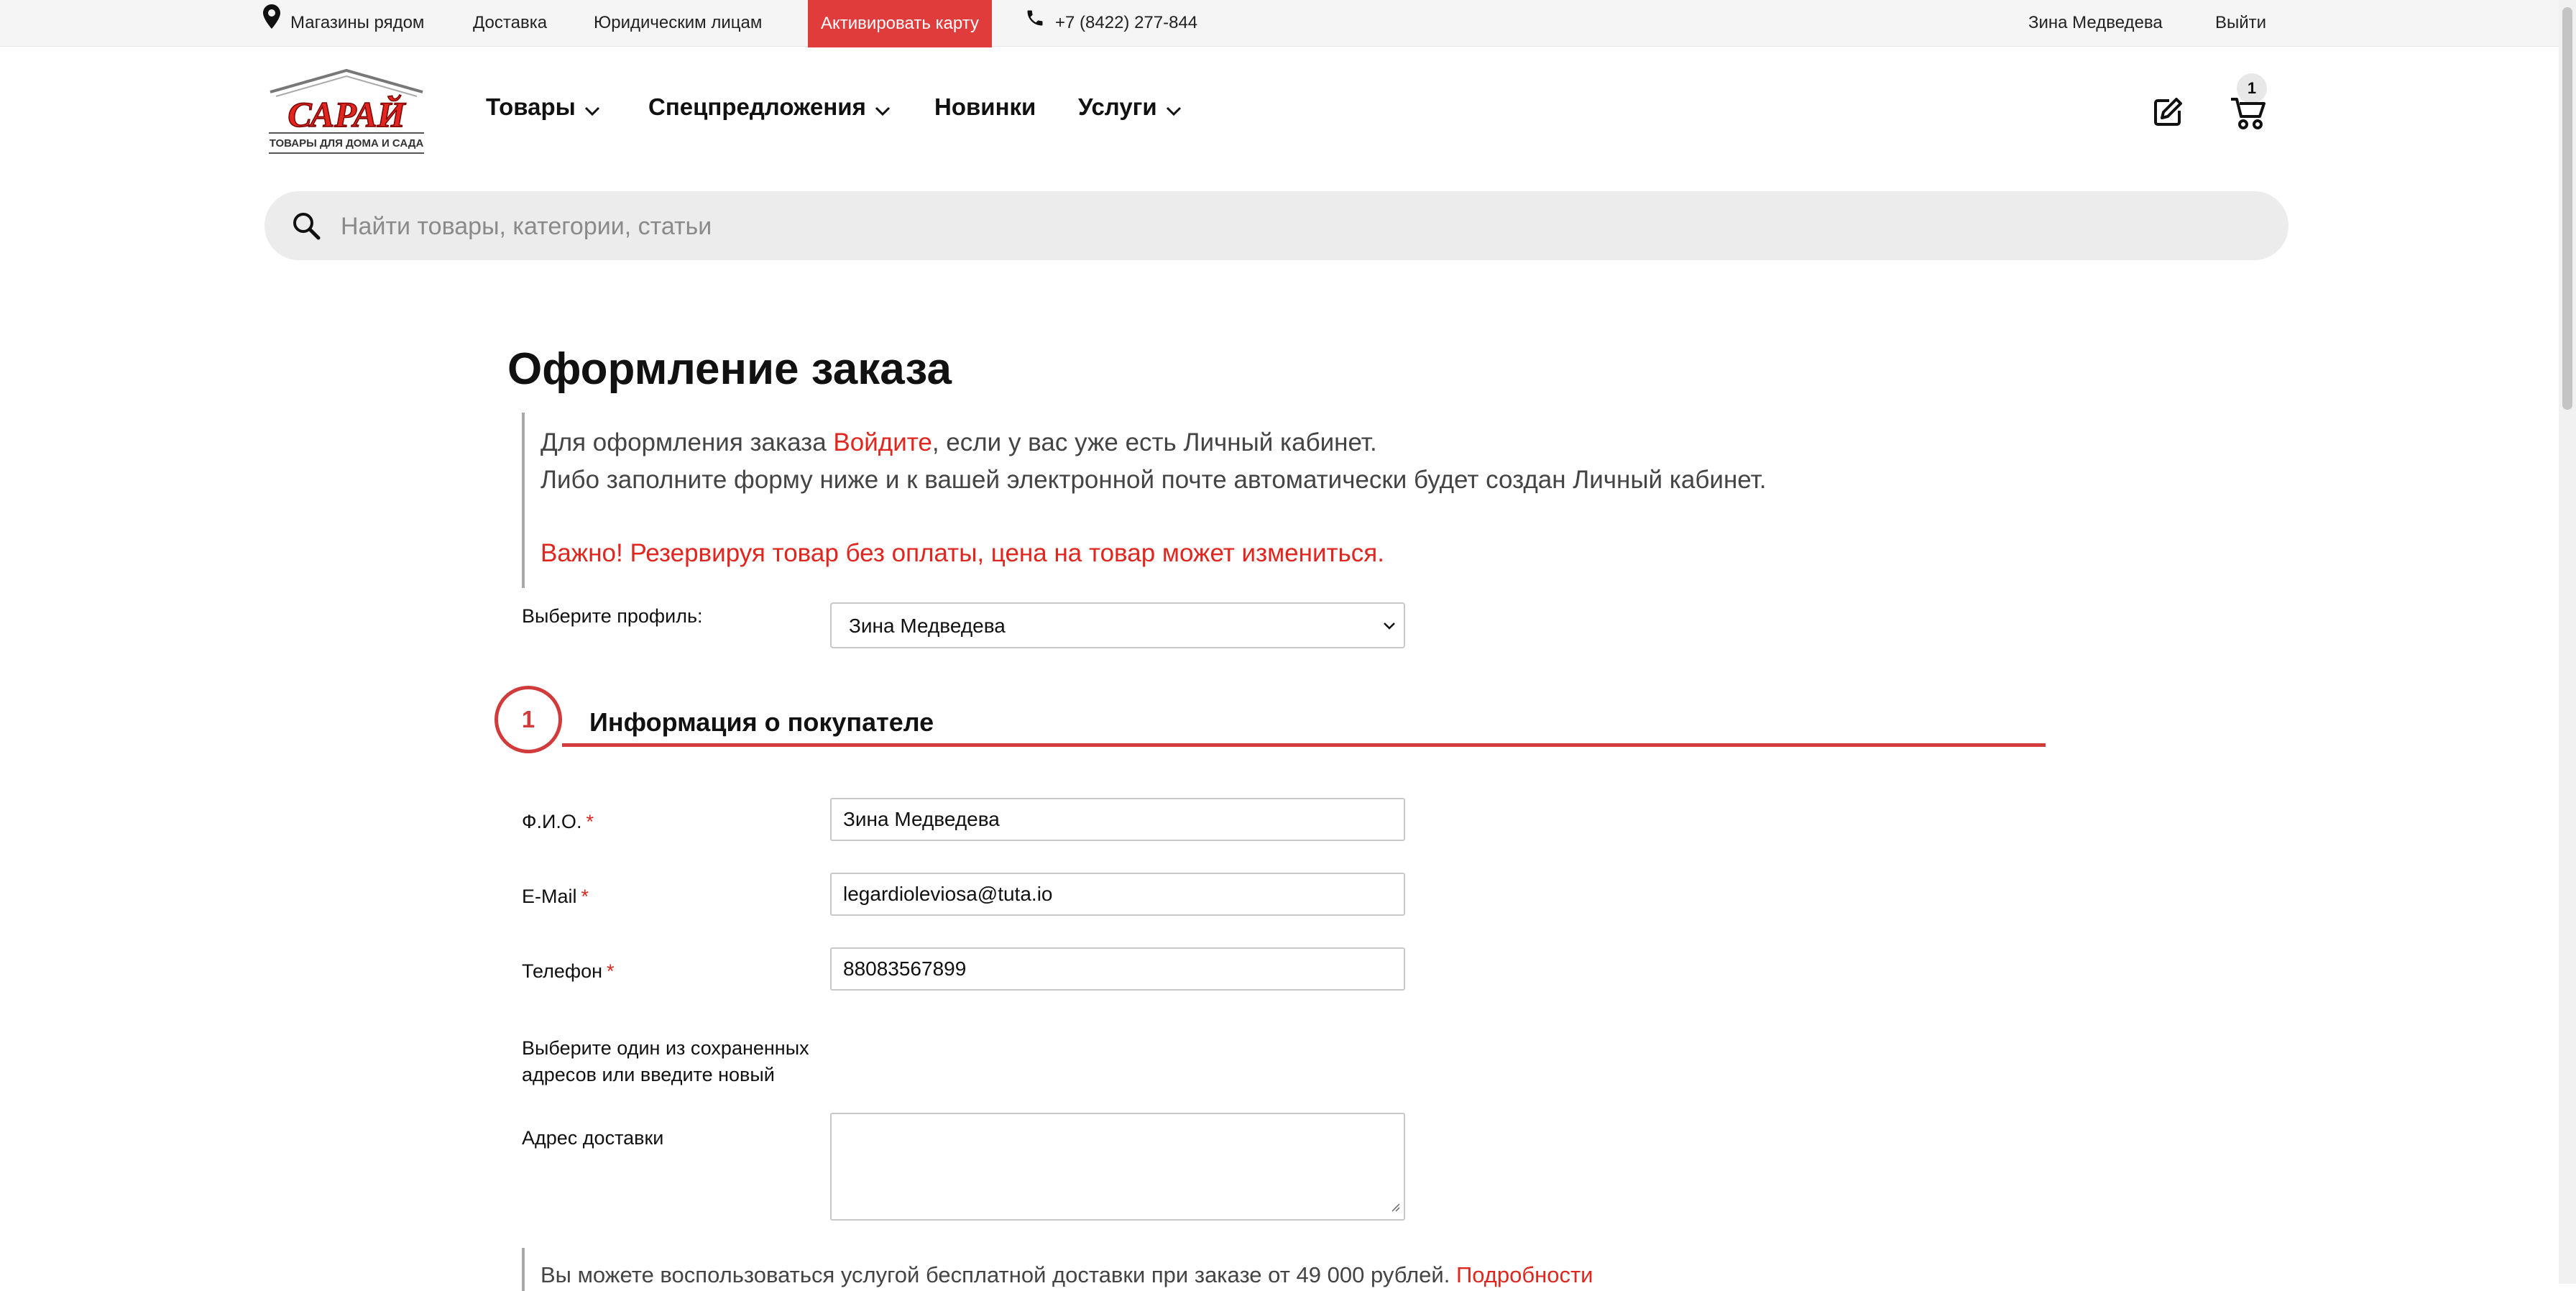  Describe the element at coordinates (729, 369) in the screenshot. I see `page-title: Оформление заказа` at that location.